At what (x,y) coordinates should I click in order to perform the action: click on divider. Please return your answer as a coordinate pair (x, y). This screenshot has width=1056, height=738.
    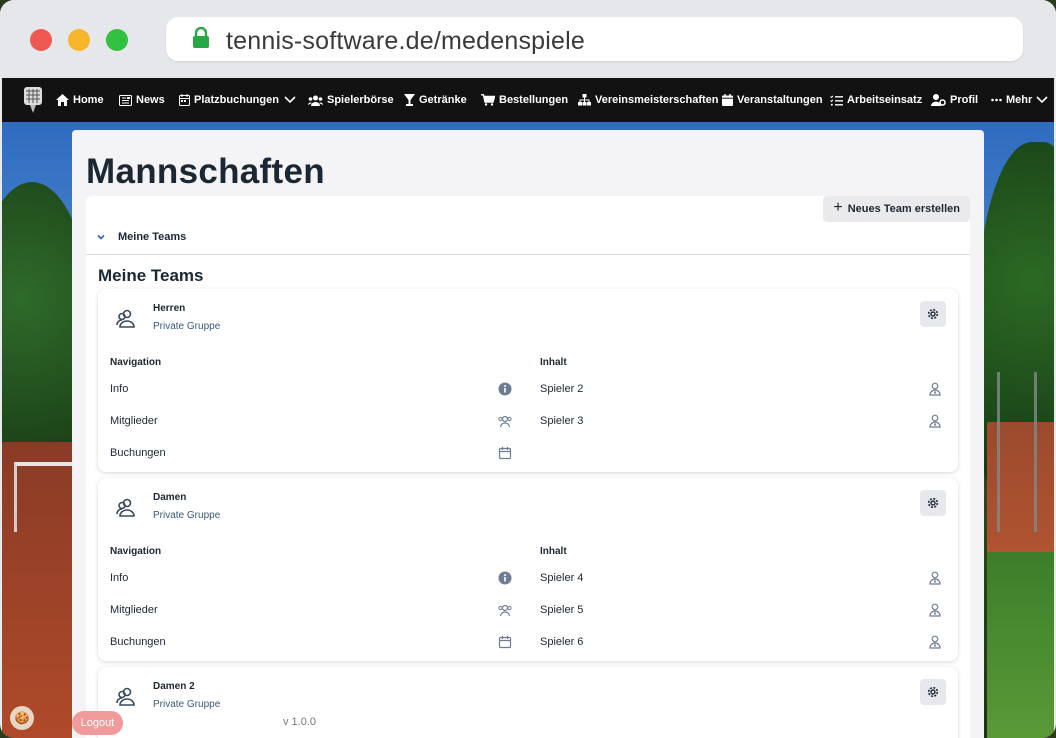
    Looking at the image, I should click on (528, 254).